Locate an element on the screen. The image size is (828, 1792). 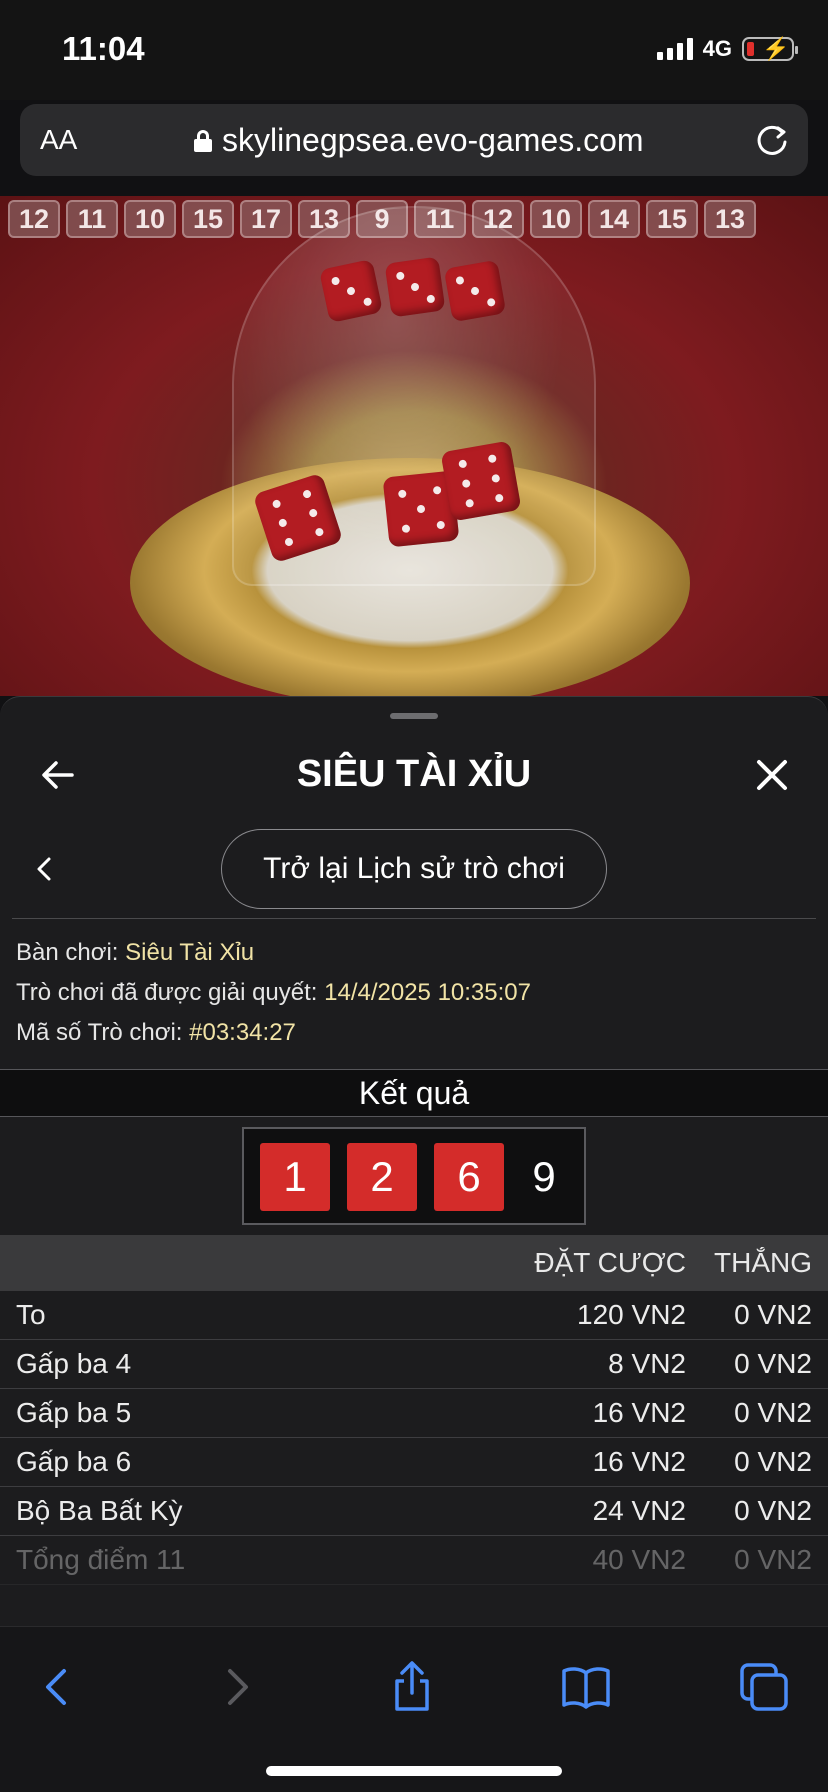
game-id-label: Mã số Trò chơi: is located at coordinates (99, 1032).